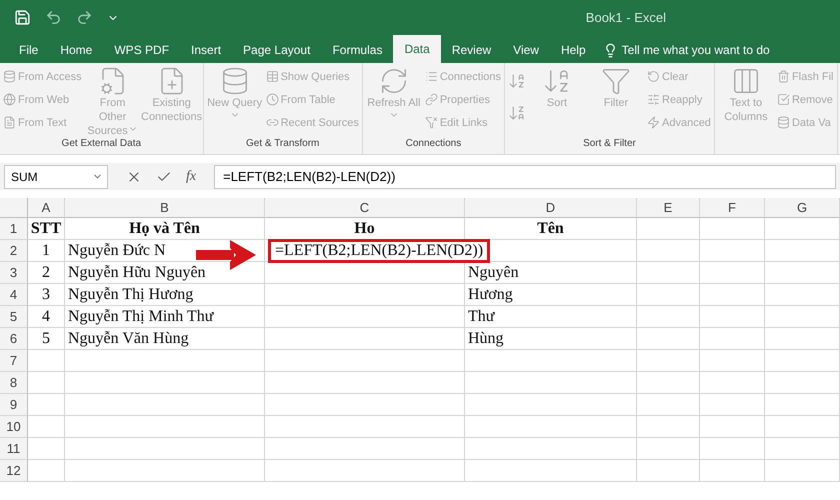 The height and width of the screenshot is (500, 840). I want to click on select-all-corner, so click(14, 208).